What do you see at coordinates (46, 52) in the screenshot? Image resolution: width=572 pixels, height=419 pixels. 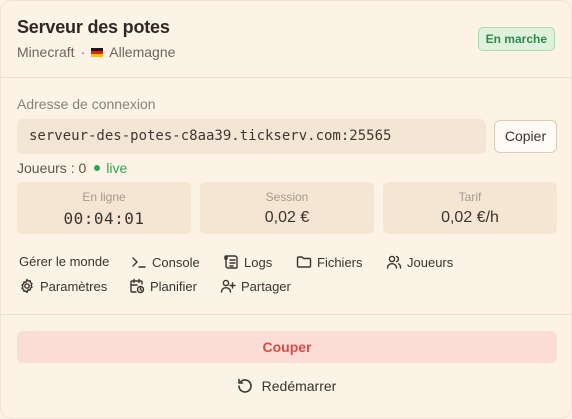 I see `game-name: Minecraft` at bounding box center [46, 52].